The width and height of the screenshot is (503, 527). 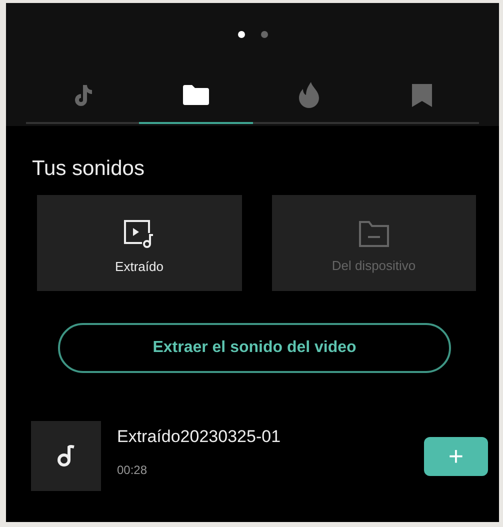 What do you see at coordinates (199, 437) in the screenshot?
I see `sound-title: Extraído20230325-01` at bounding box center [199, 437].